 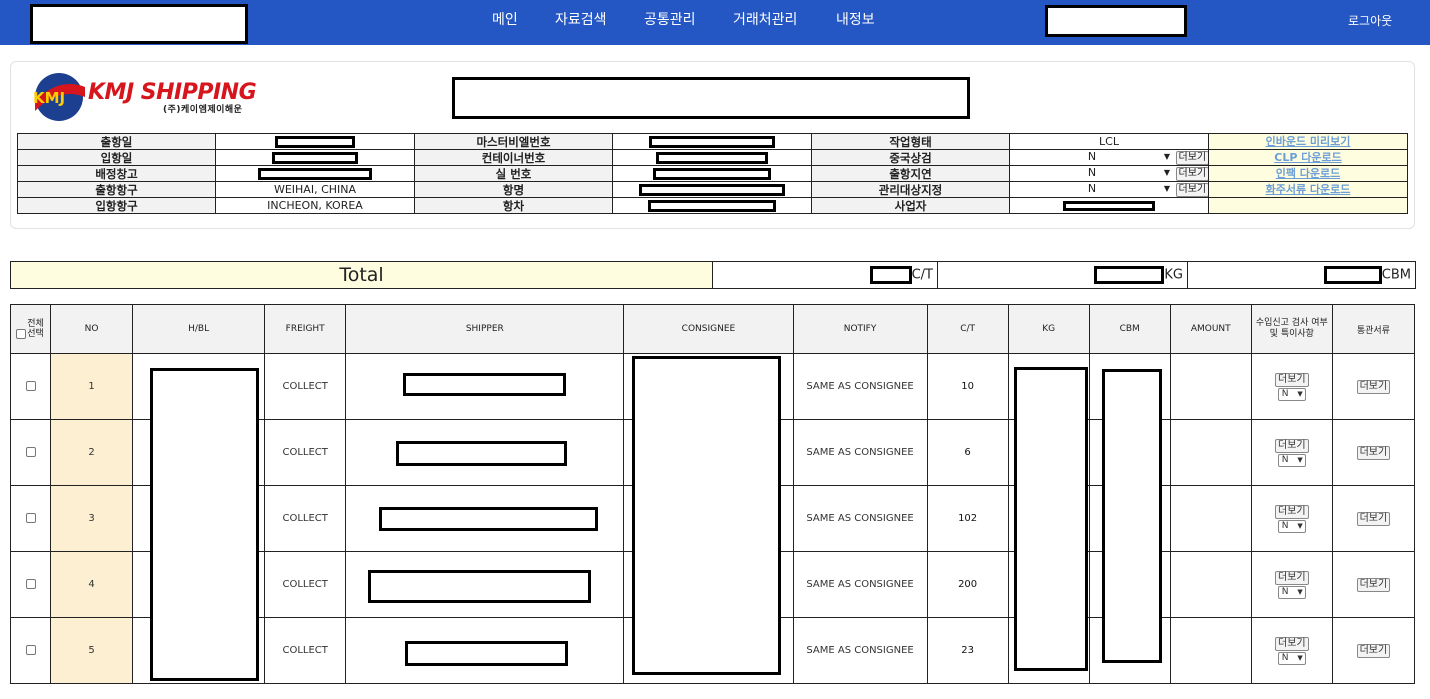 I want to click on managed-target-select: N ▼, so click(x=1092, y=190).